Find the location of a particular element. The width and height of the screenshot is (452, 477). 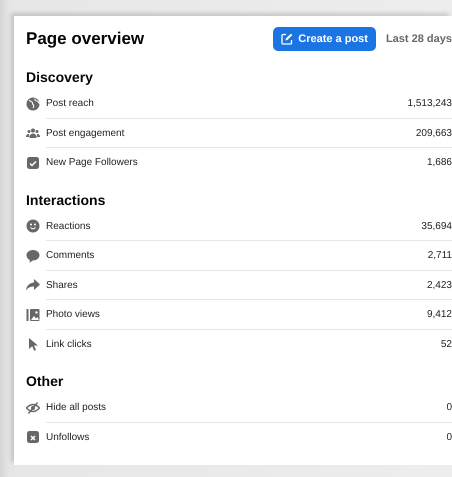

metric-label: Hide all posts is located at coordinates (76, 408).